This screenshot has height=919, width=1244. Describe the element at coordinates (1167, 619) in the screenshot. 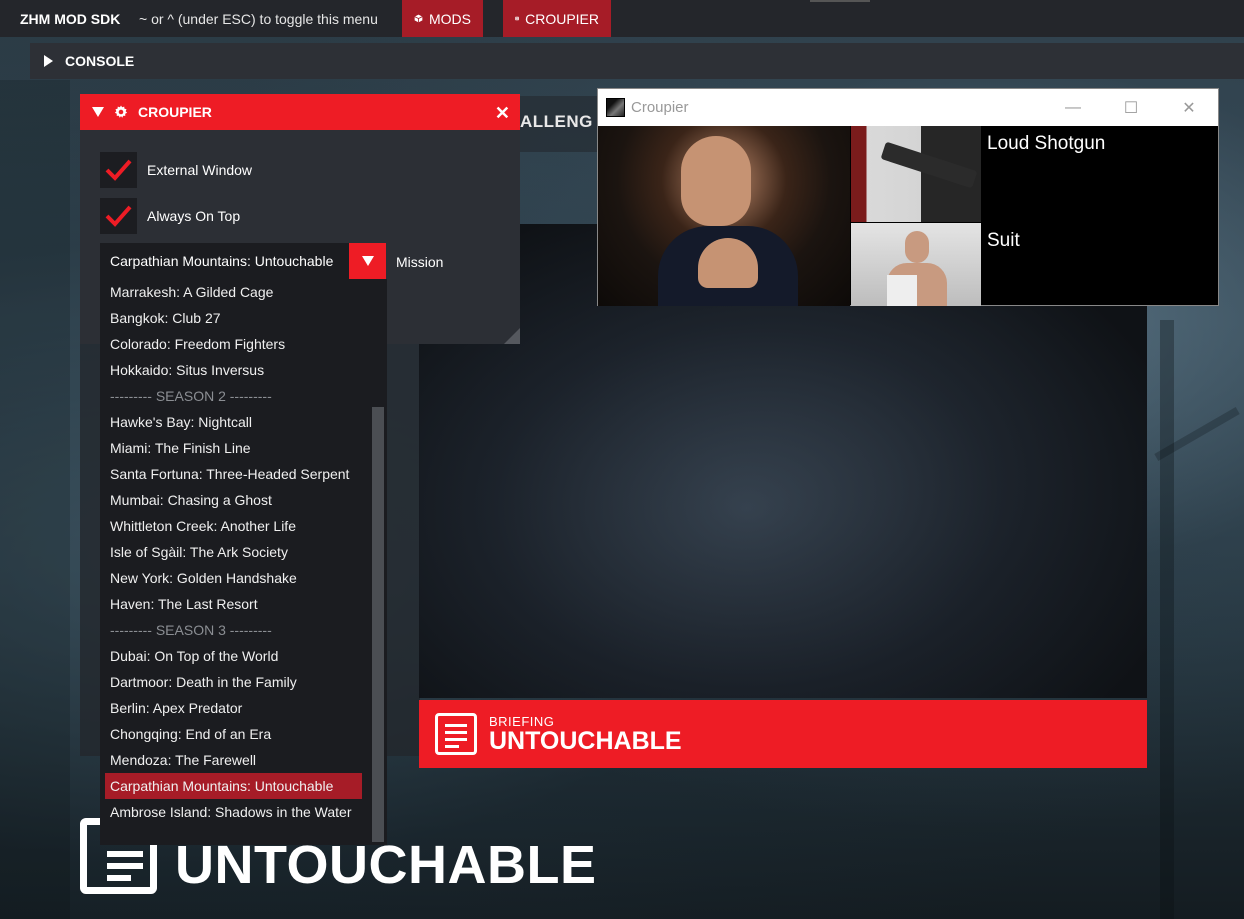

I see `background-tree-right` at that location.